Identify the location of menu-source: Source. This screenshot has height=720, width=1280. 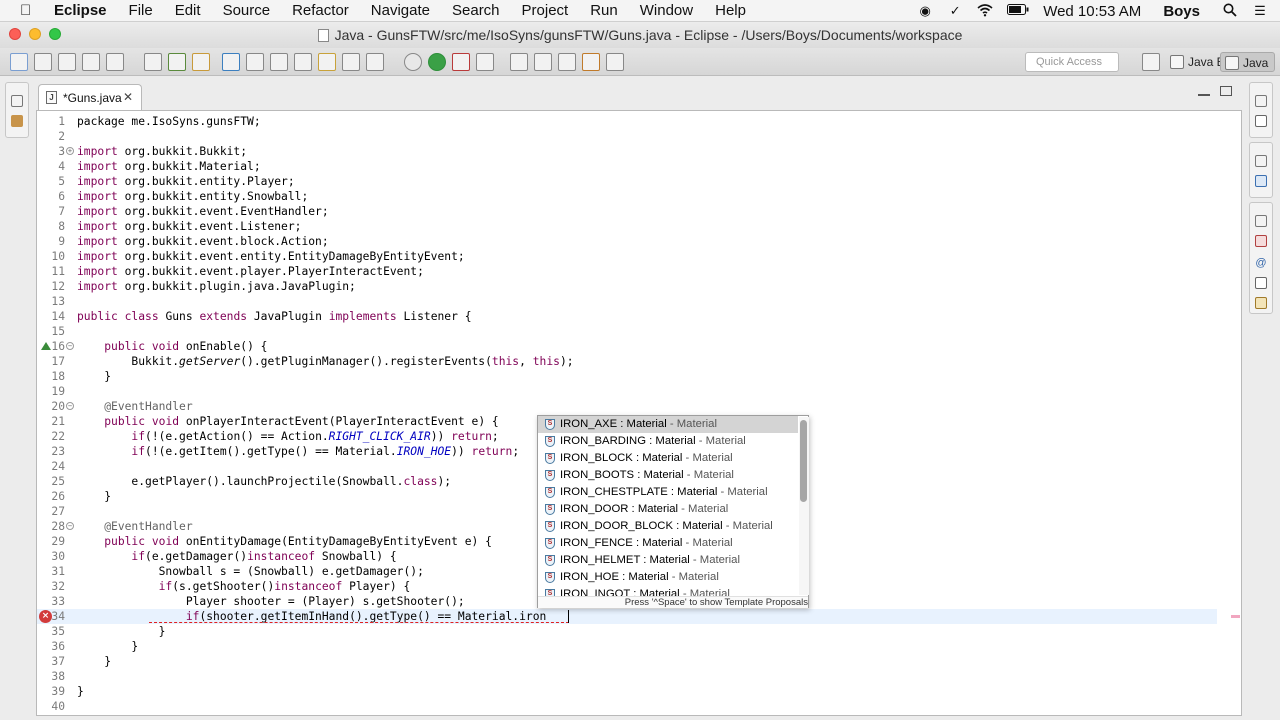
(247, 10).